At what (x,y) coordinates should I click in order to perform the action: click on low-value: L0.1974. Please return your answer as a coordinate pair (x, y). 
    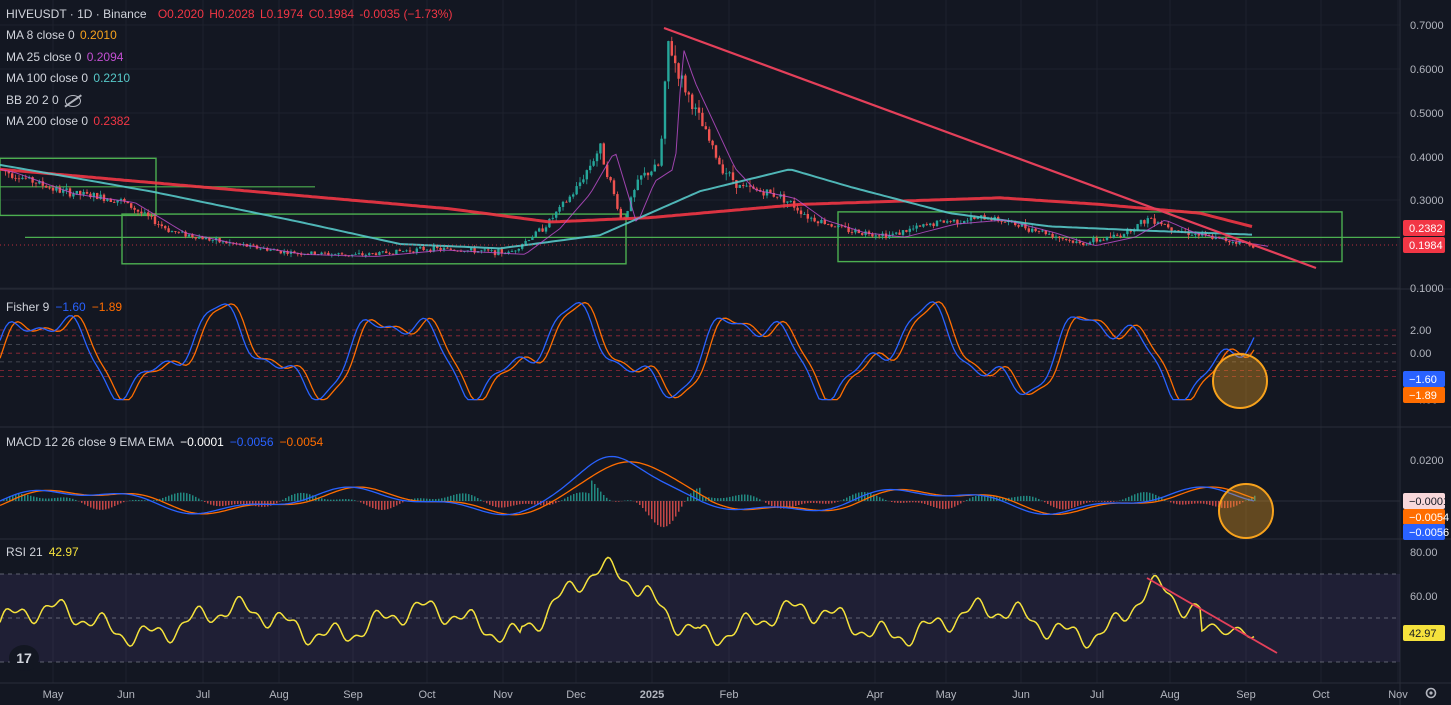
    Looking at the image, I should click on (281, 14).